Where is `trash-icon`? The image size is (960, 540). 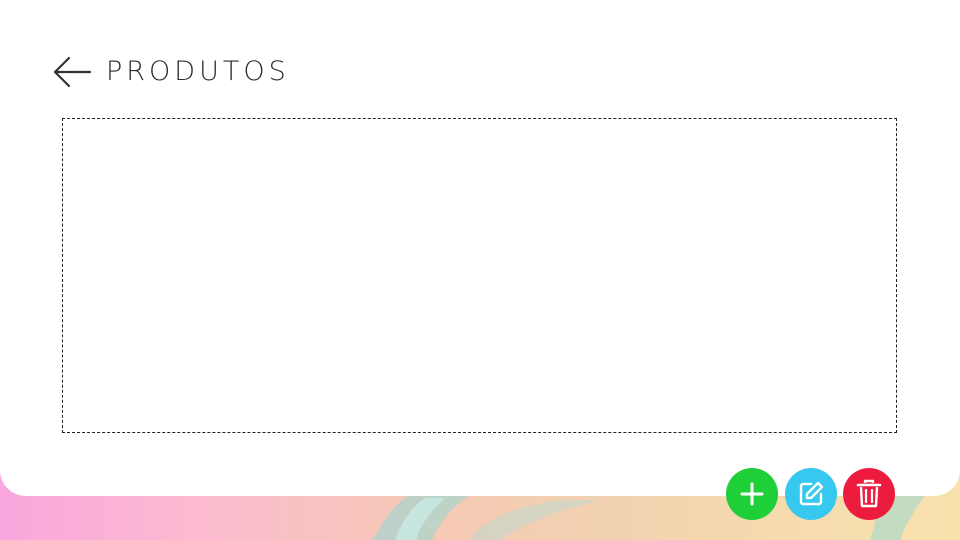
trash-icon is located at coordinates (869, 493).